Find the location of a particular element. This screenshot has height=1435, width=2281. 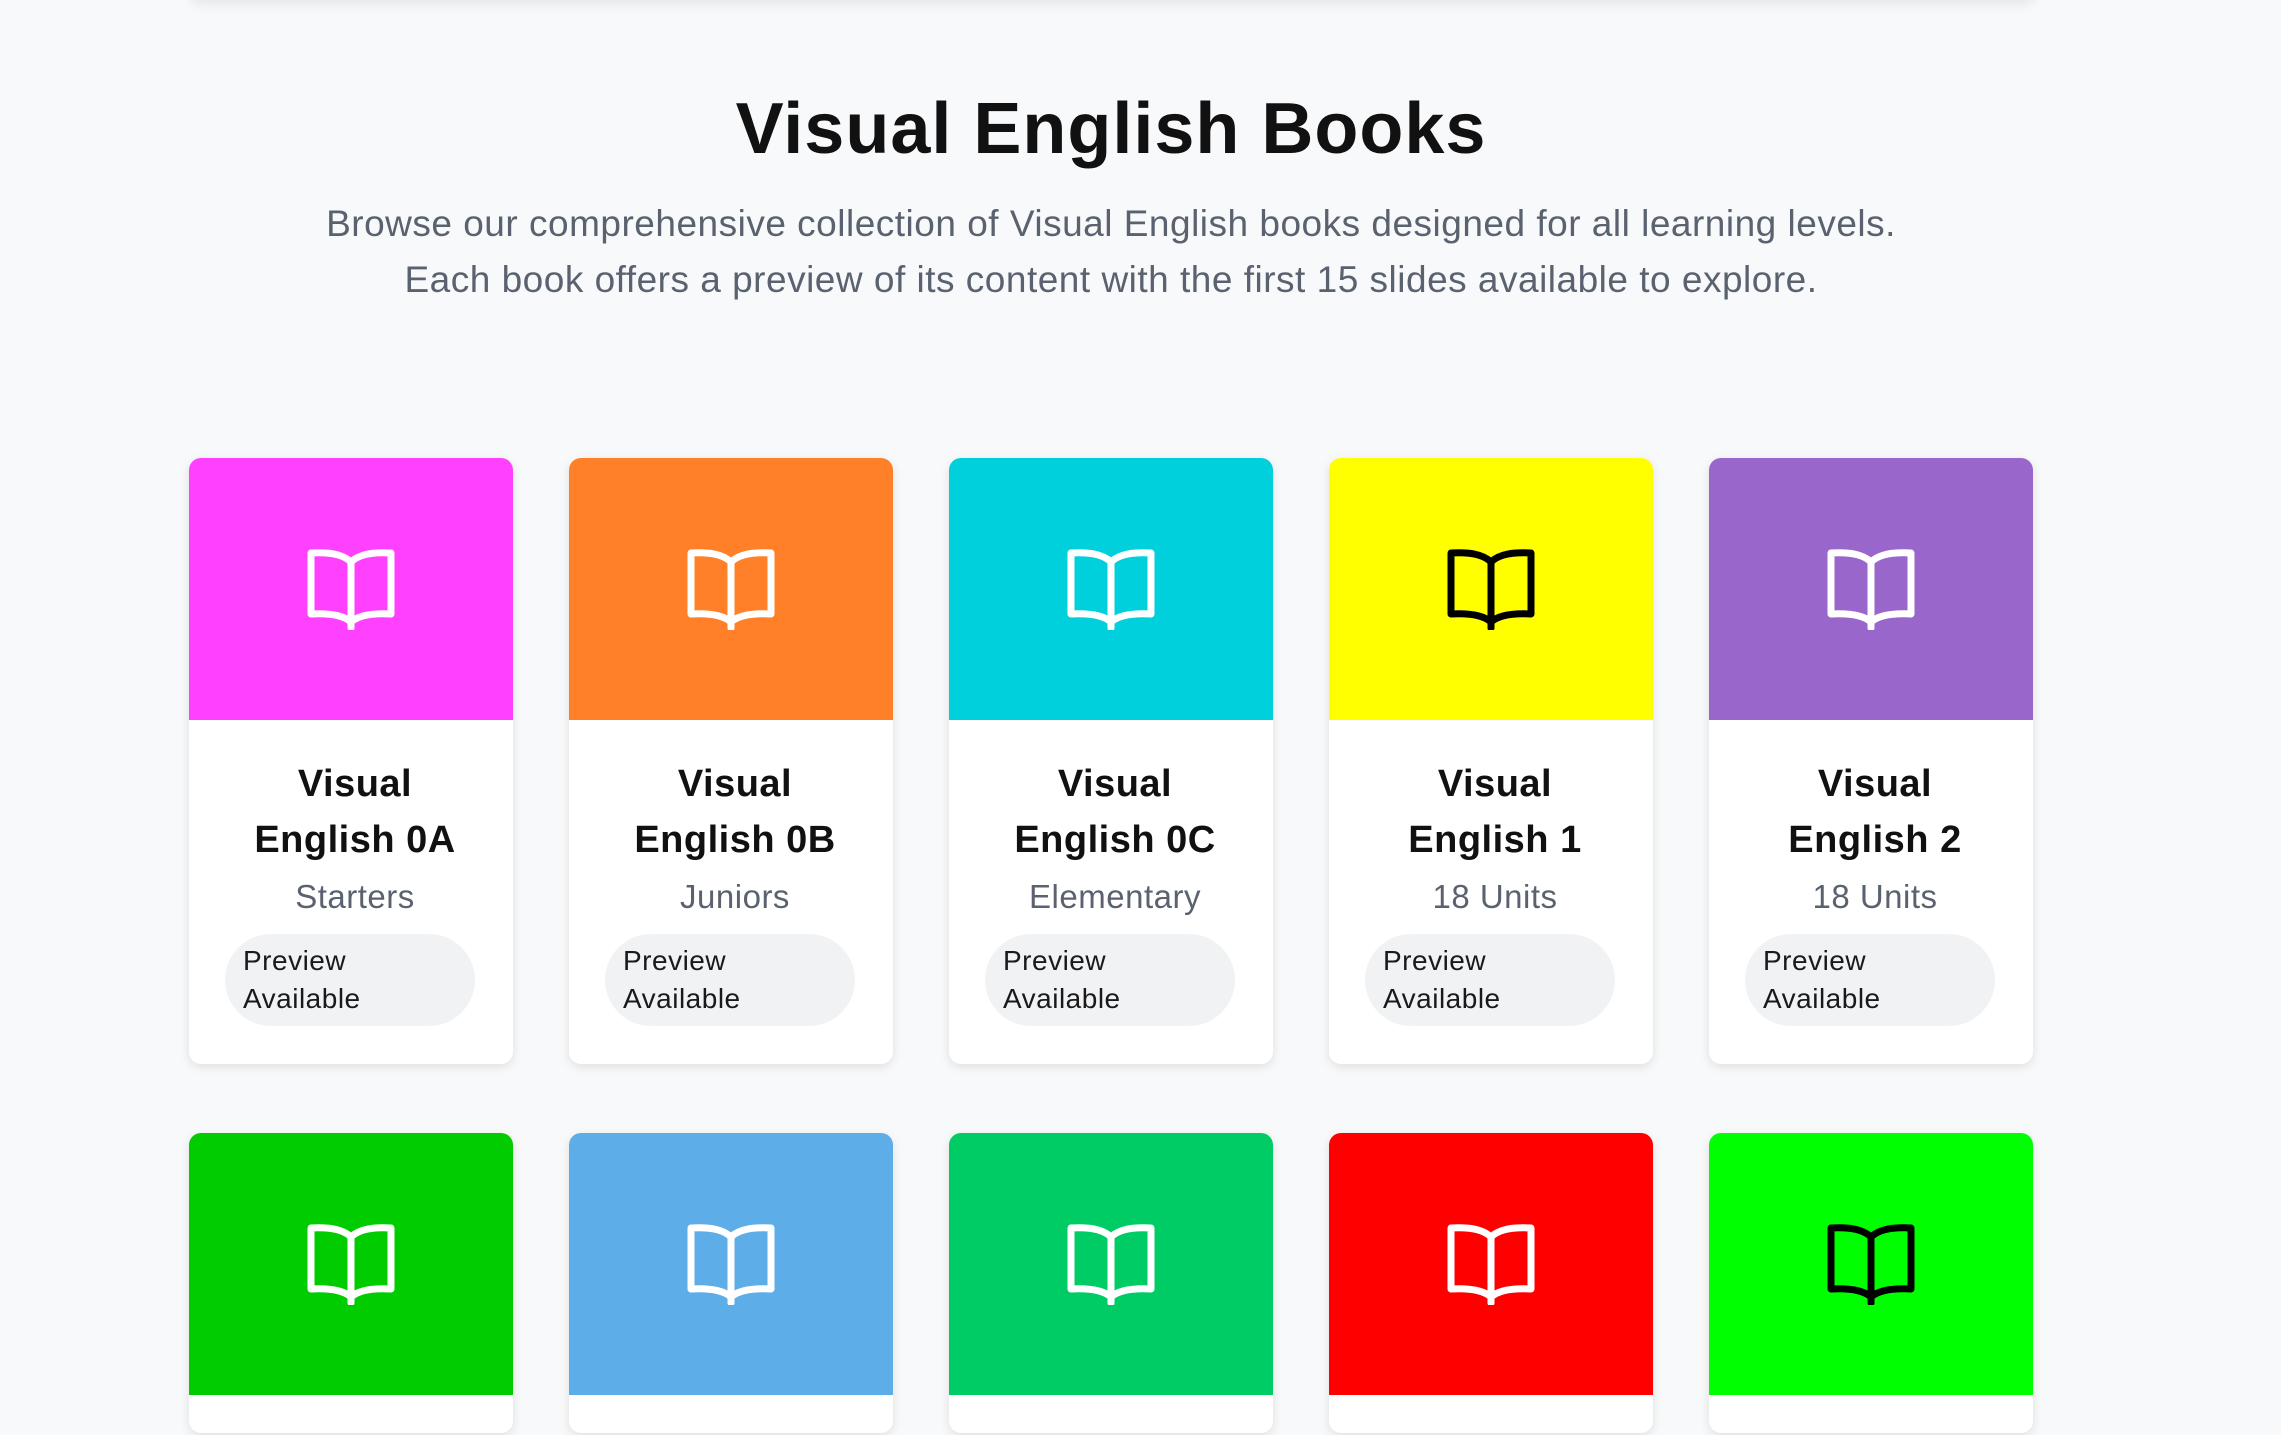

book-level: Elementary is located at coordinates (1115, 896).